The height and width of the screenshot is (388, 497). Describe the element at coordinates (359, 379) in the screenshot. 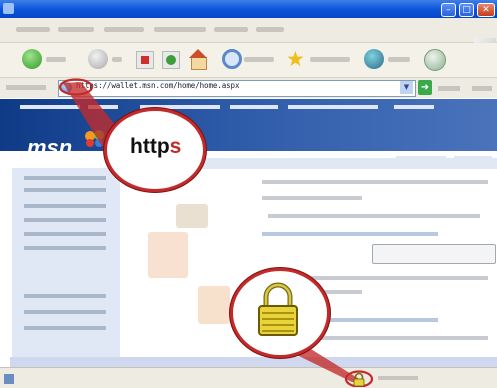

I see `status-padlock-icon` at that location.